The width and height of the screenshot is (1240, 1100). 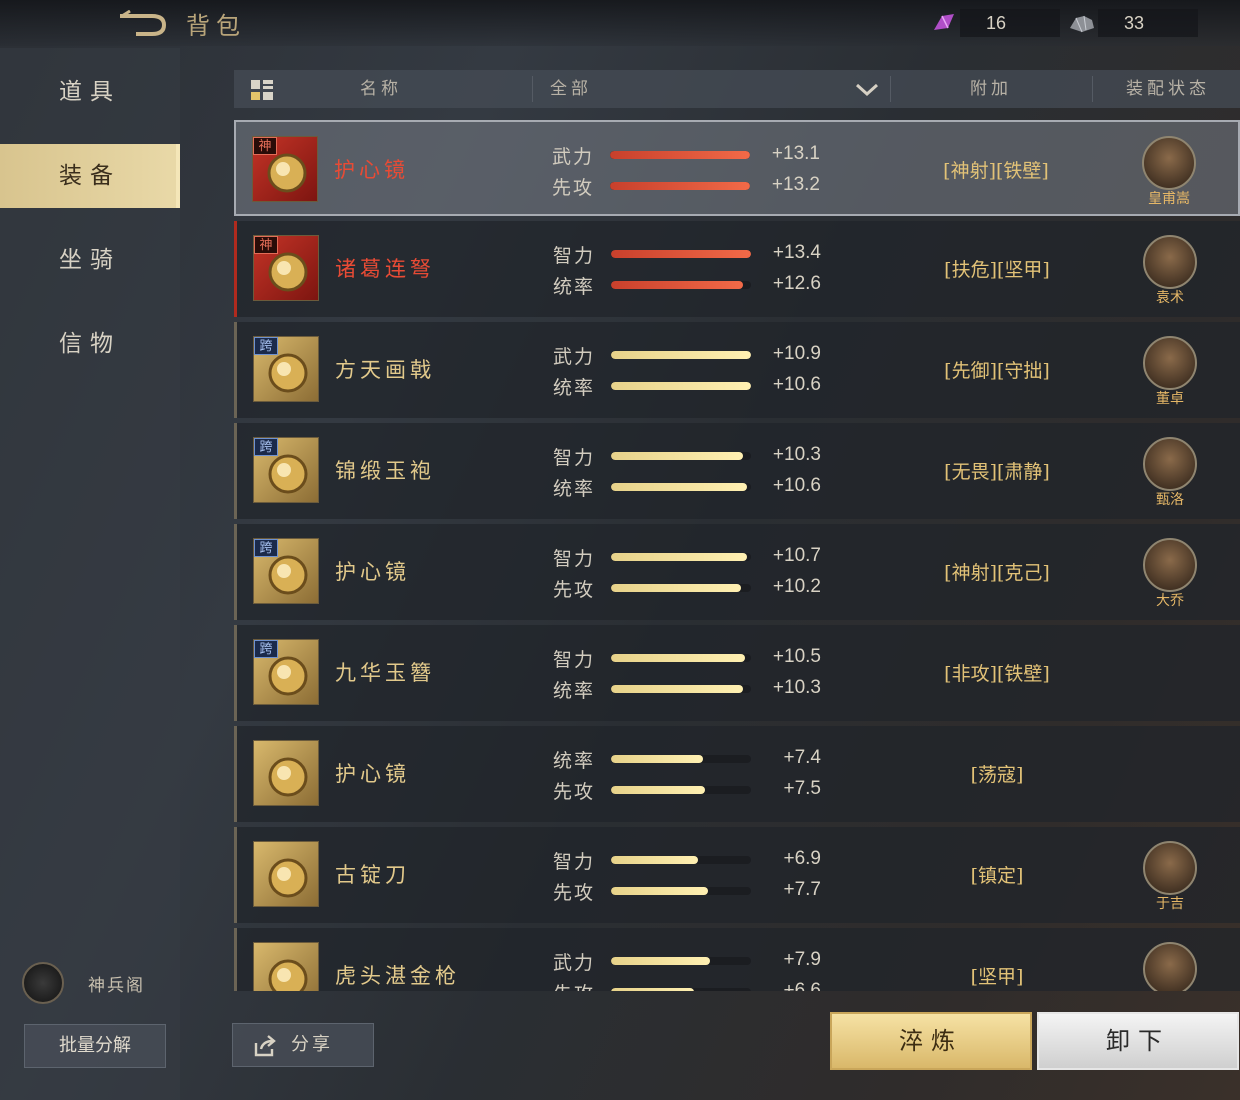 I want to click on sidebar-item-equipment: 装备, so click(x=90, y=176).